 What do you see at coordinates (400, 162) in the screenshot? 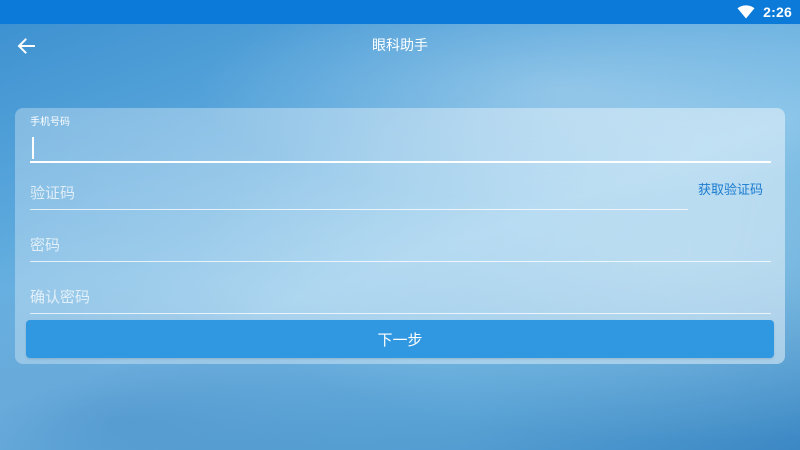
I see `phone-underline` at bounding box center [400, 162].